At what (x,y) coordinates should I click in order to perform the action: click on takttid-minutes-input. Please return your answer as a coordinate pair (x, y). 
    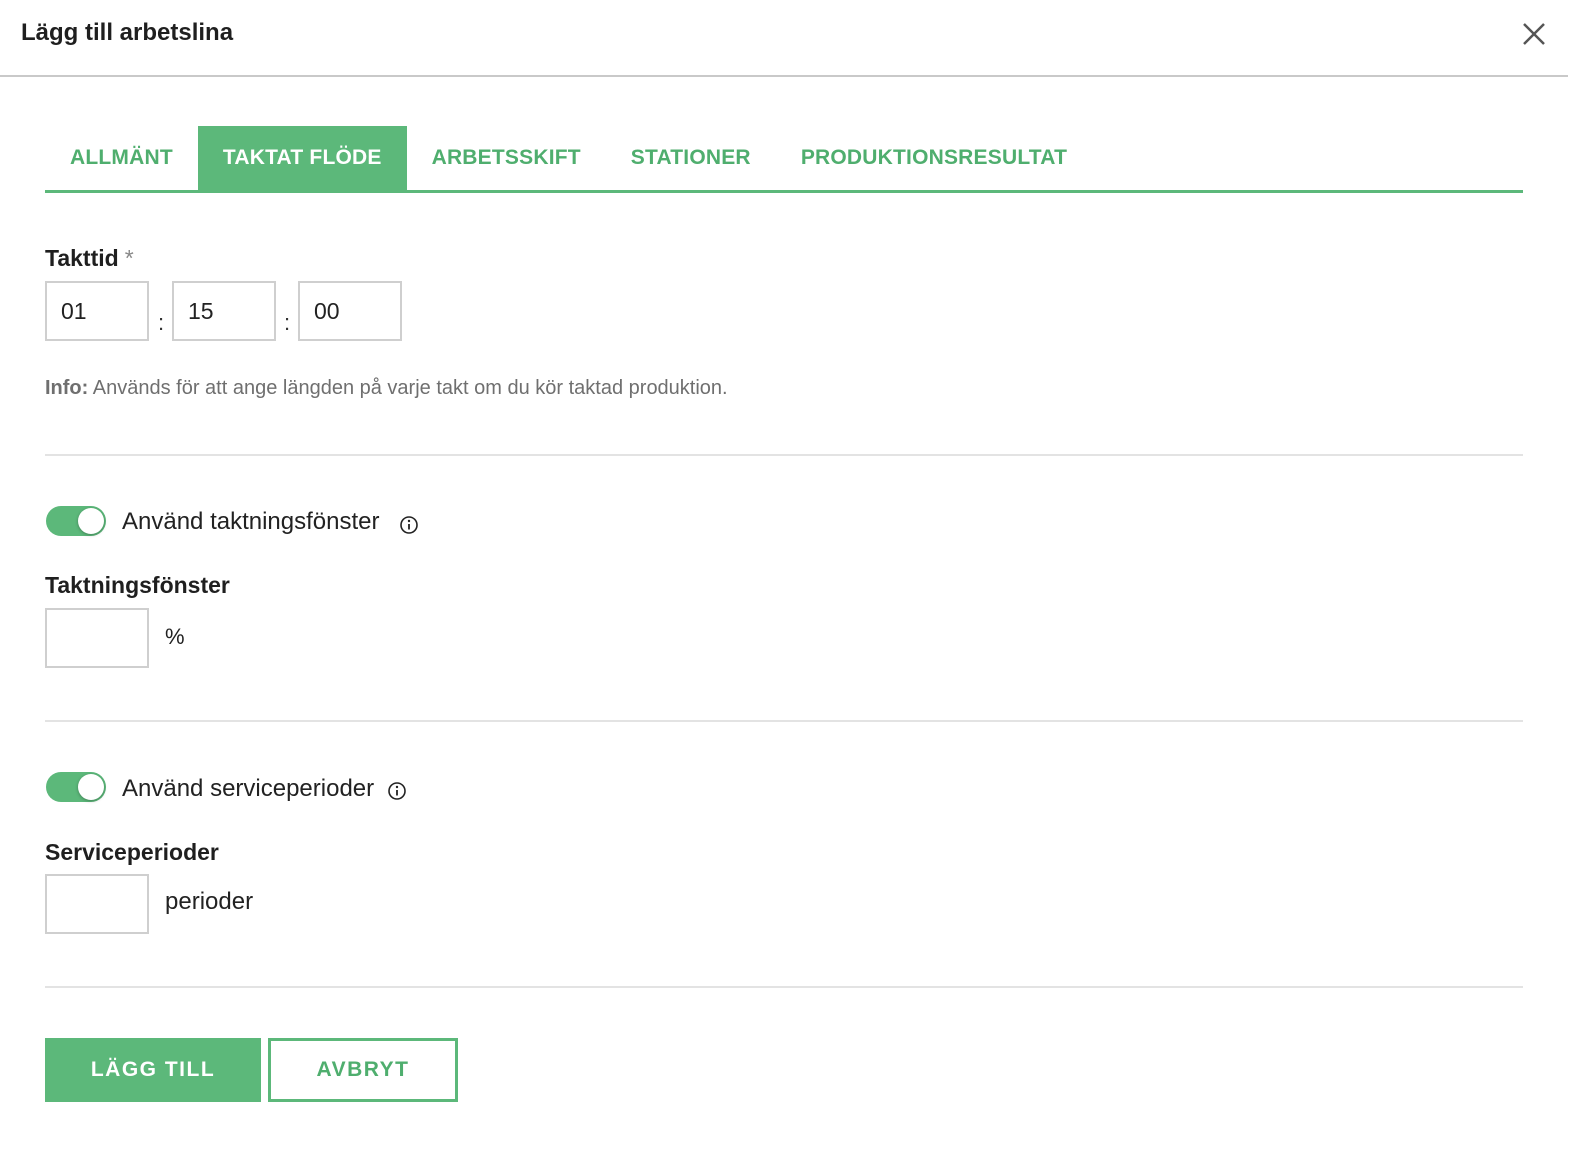
    Looking at the image, I should click on (224, 311).